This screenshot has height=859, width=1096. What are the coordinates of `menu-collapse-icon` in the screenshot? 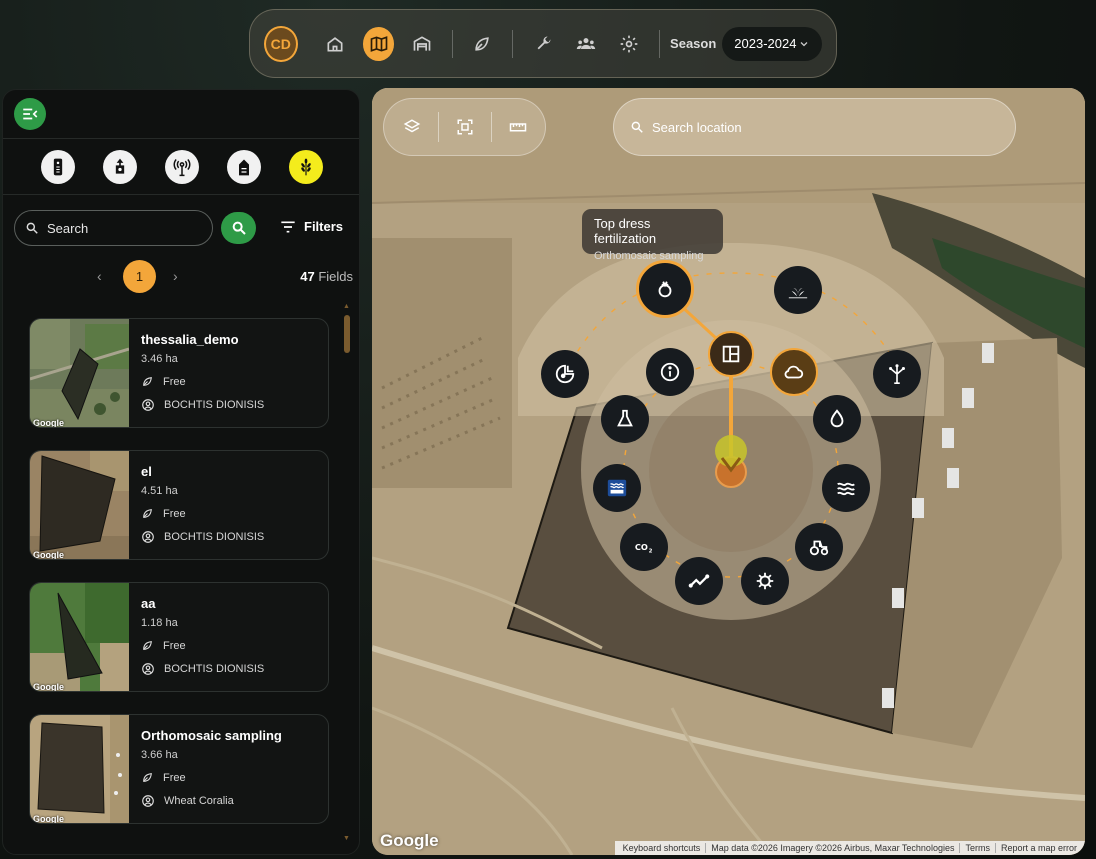 It's located at (30, 114).